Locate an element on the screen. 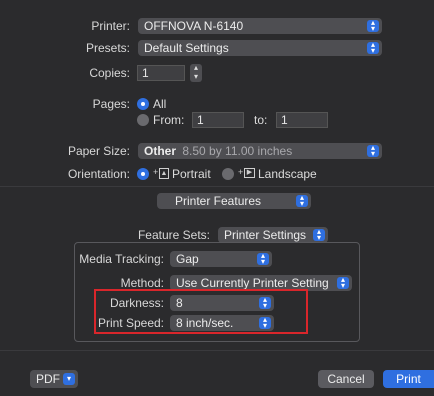 This screenshot has width=434, height=396. landscape-icon: ▶ is located at coordinates (249, 173).